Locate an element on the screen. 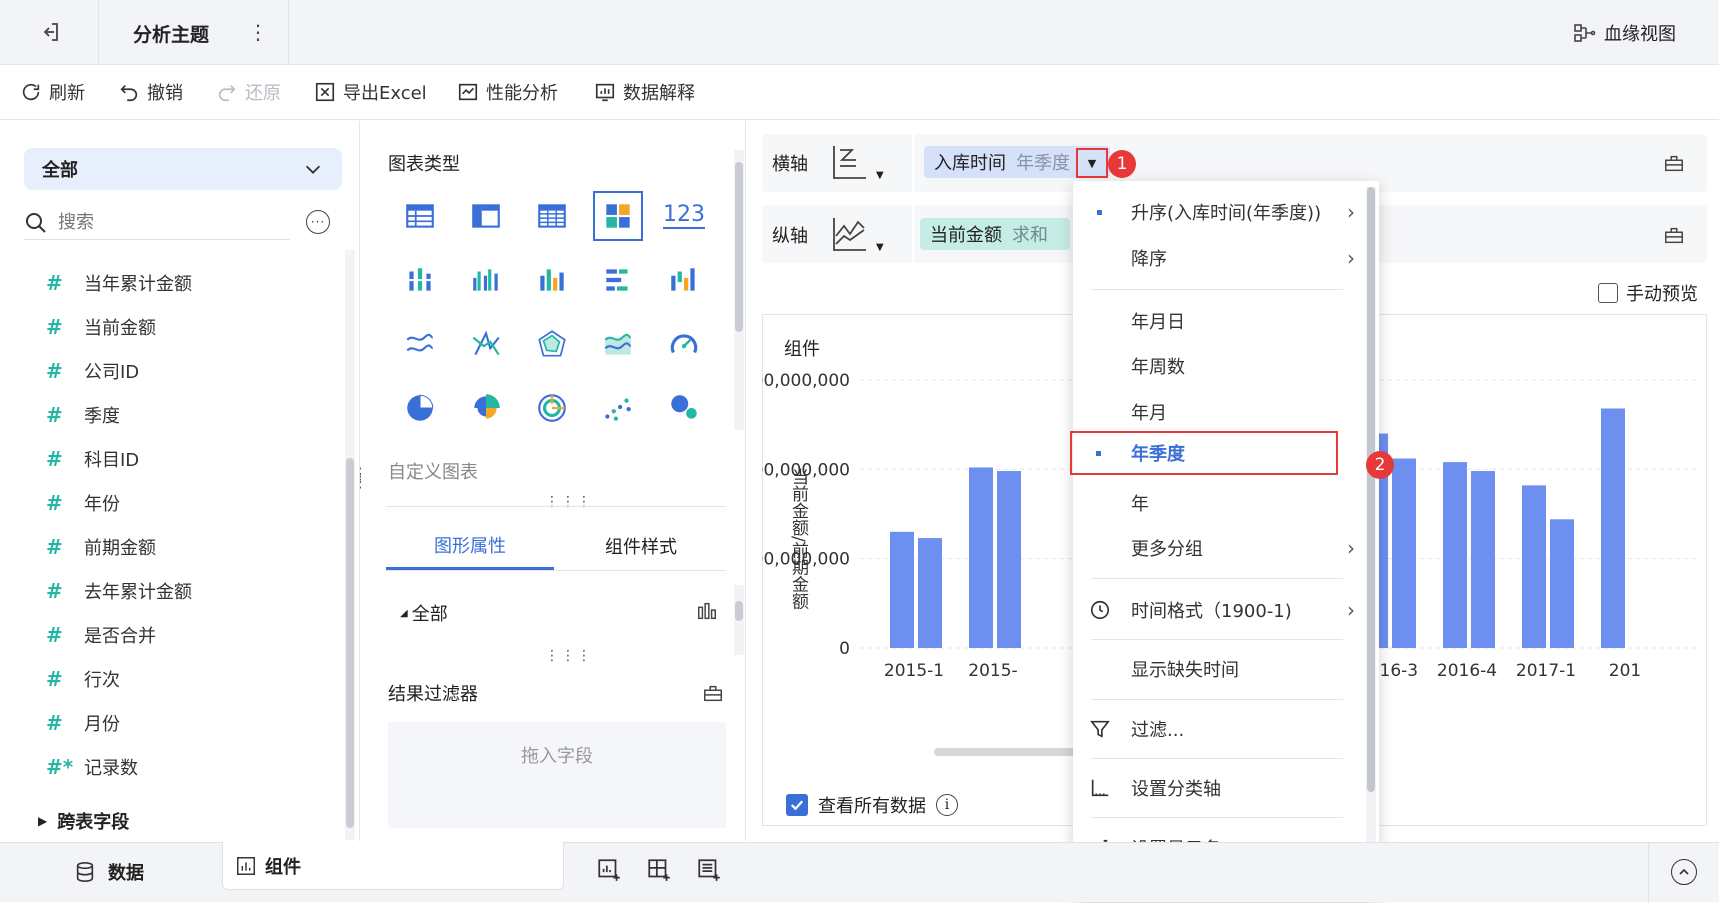  scope-select: 全部 is located at coordinates (183, 169).